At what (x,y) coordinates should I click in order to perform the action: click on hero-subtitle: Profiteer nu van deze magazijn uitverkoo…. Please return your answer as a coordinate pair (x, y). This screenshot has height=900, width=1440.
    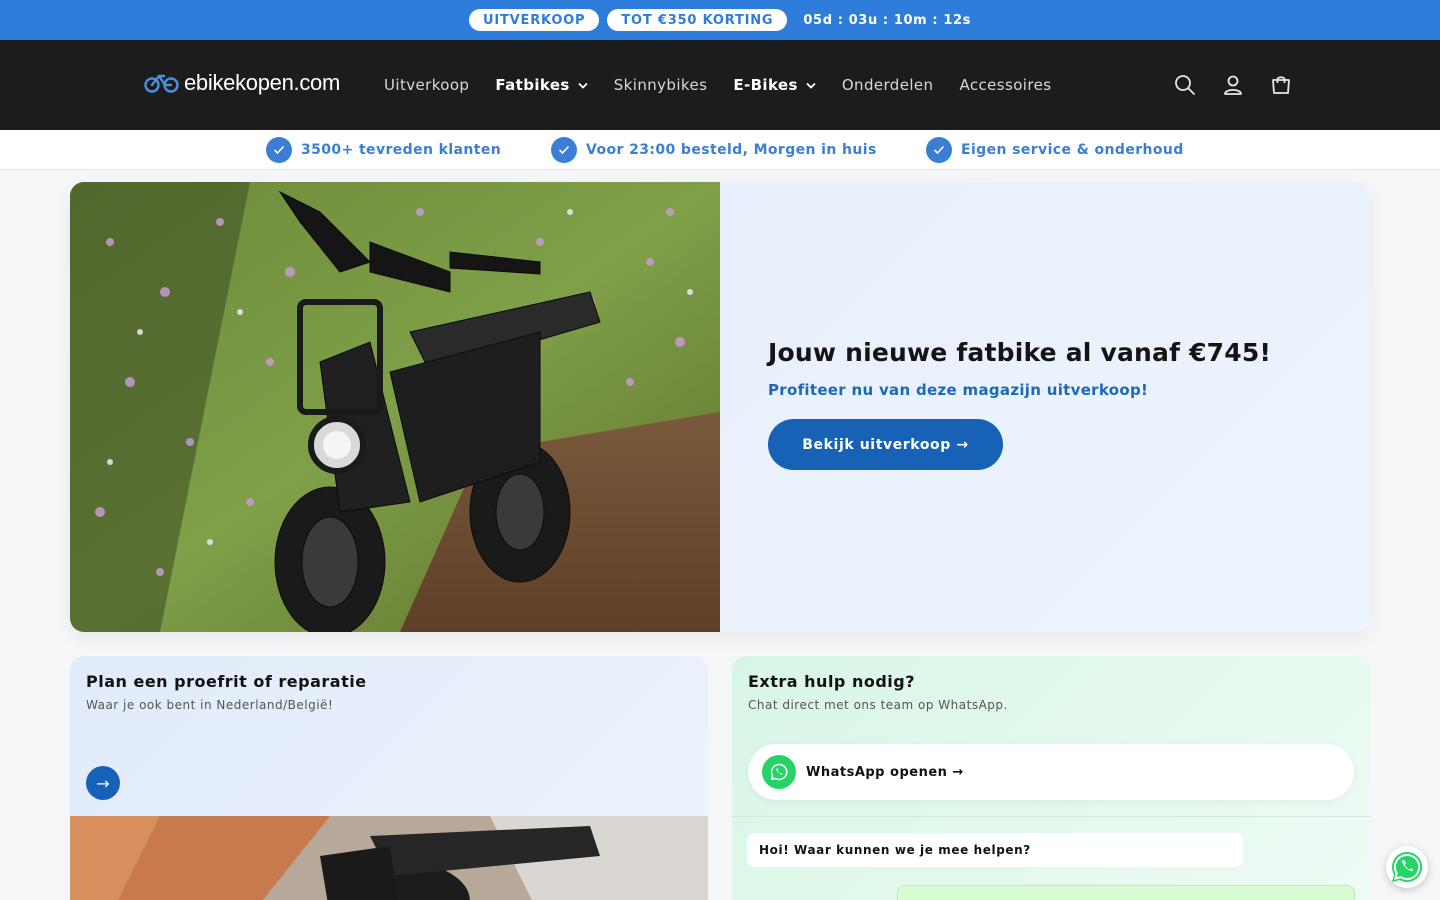
    Looking at the image, I should click on (958, 390).